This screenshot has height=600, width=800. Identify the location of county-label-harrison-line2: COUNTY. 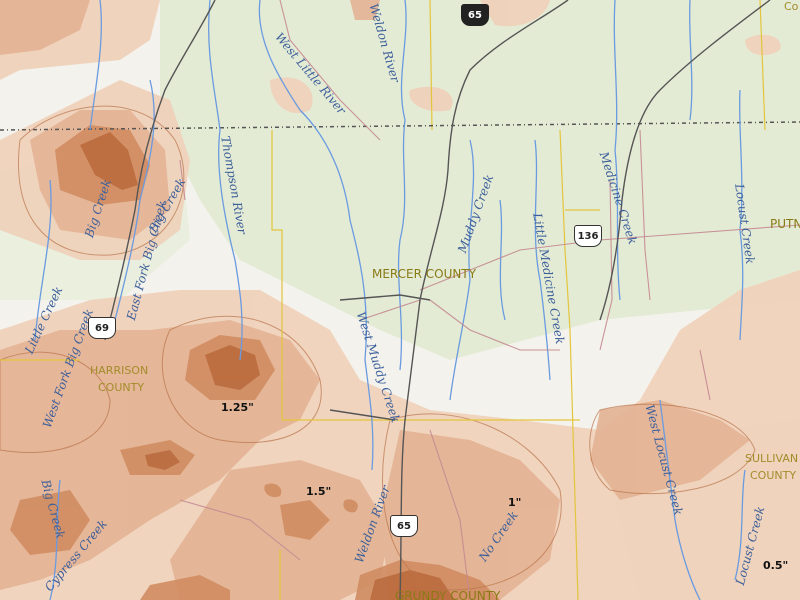
(121, 387).